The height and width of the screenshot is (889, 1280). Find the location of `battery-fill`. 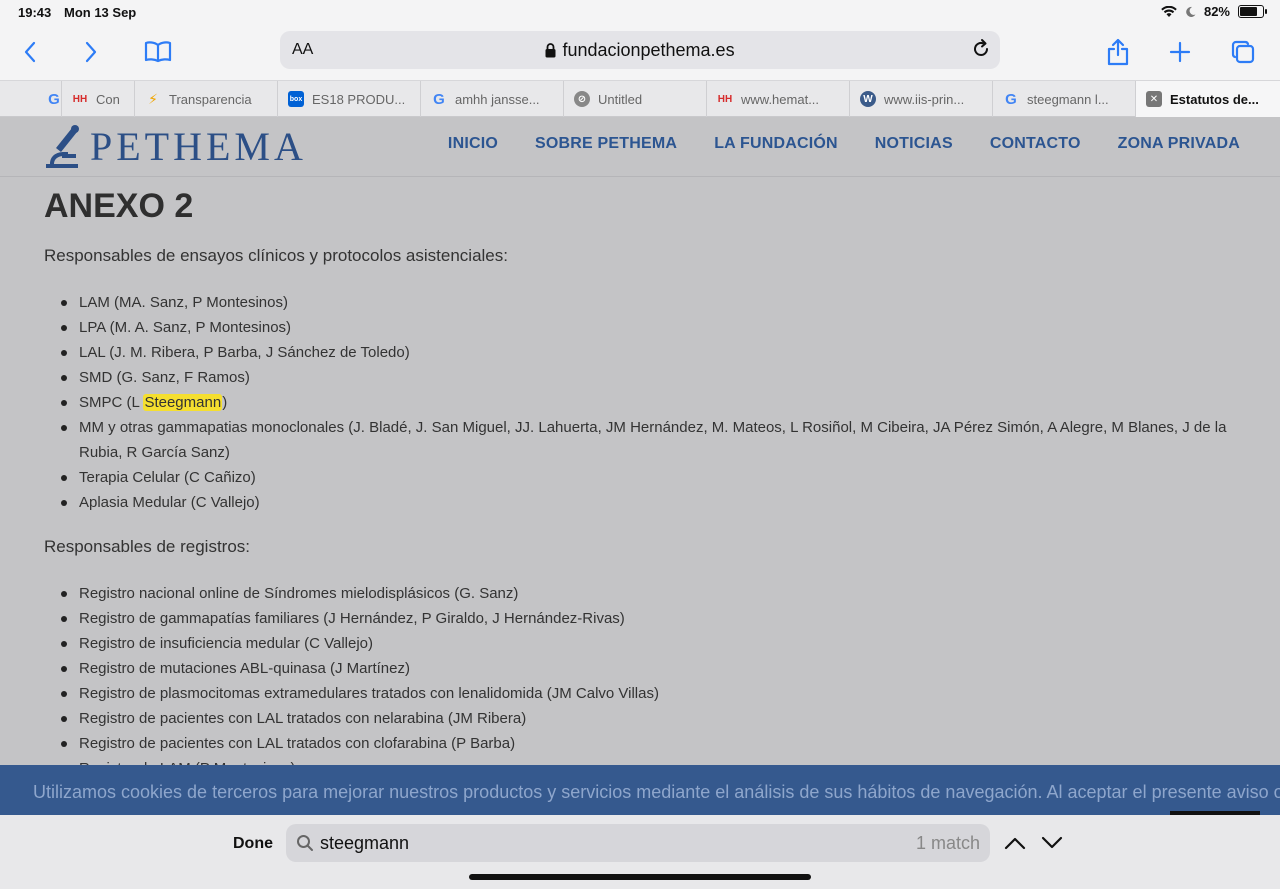

battery-fill is located at coordinates (1249, 11).